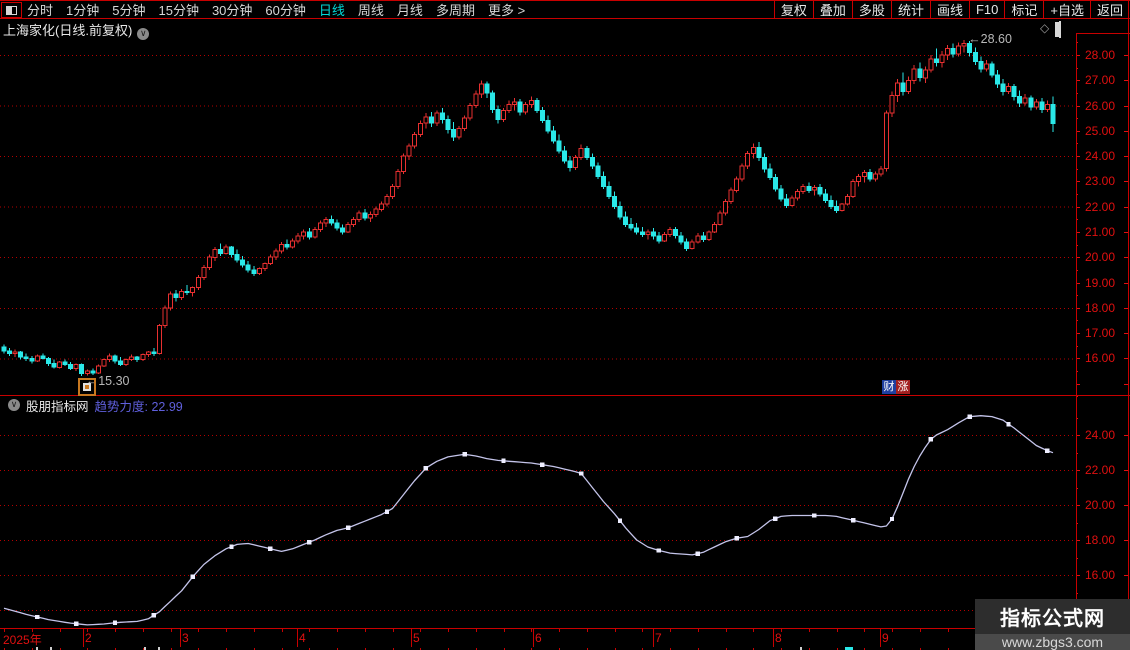 The width and height of the screenshot is (1130, 650). Describe the element at coordinates (14, 405) in the screenshot. I see `collapse-chevron-icon: ∨` at that location.